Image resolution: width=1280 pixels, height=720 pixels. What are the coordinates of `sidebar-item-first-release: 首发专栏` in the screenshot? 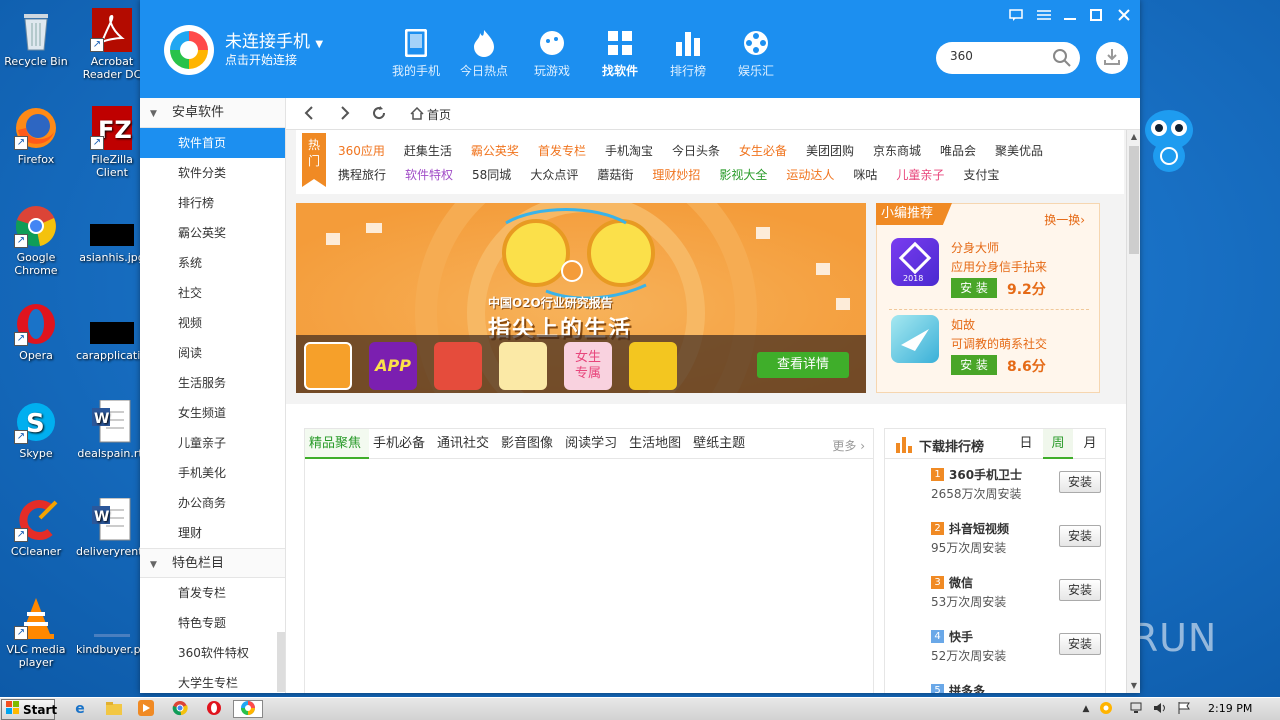 It's located at (212, 593).